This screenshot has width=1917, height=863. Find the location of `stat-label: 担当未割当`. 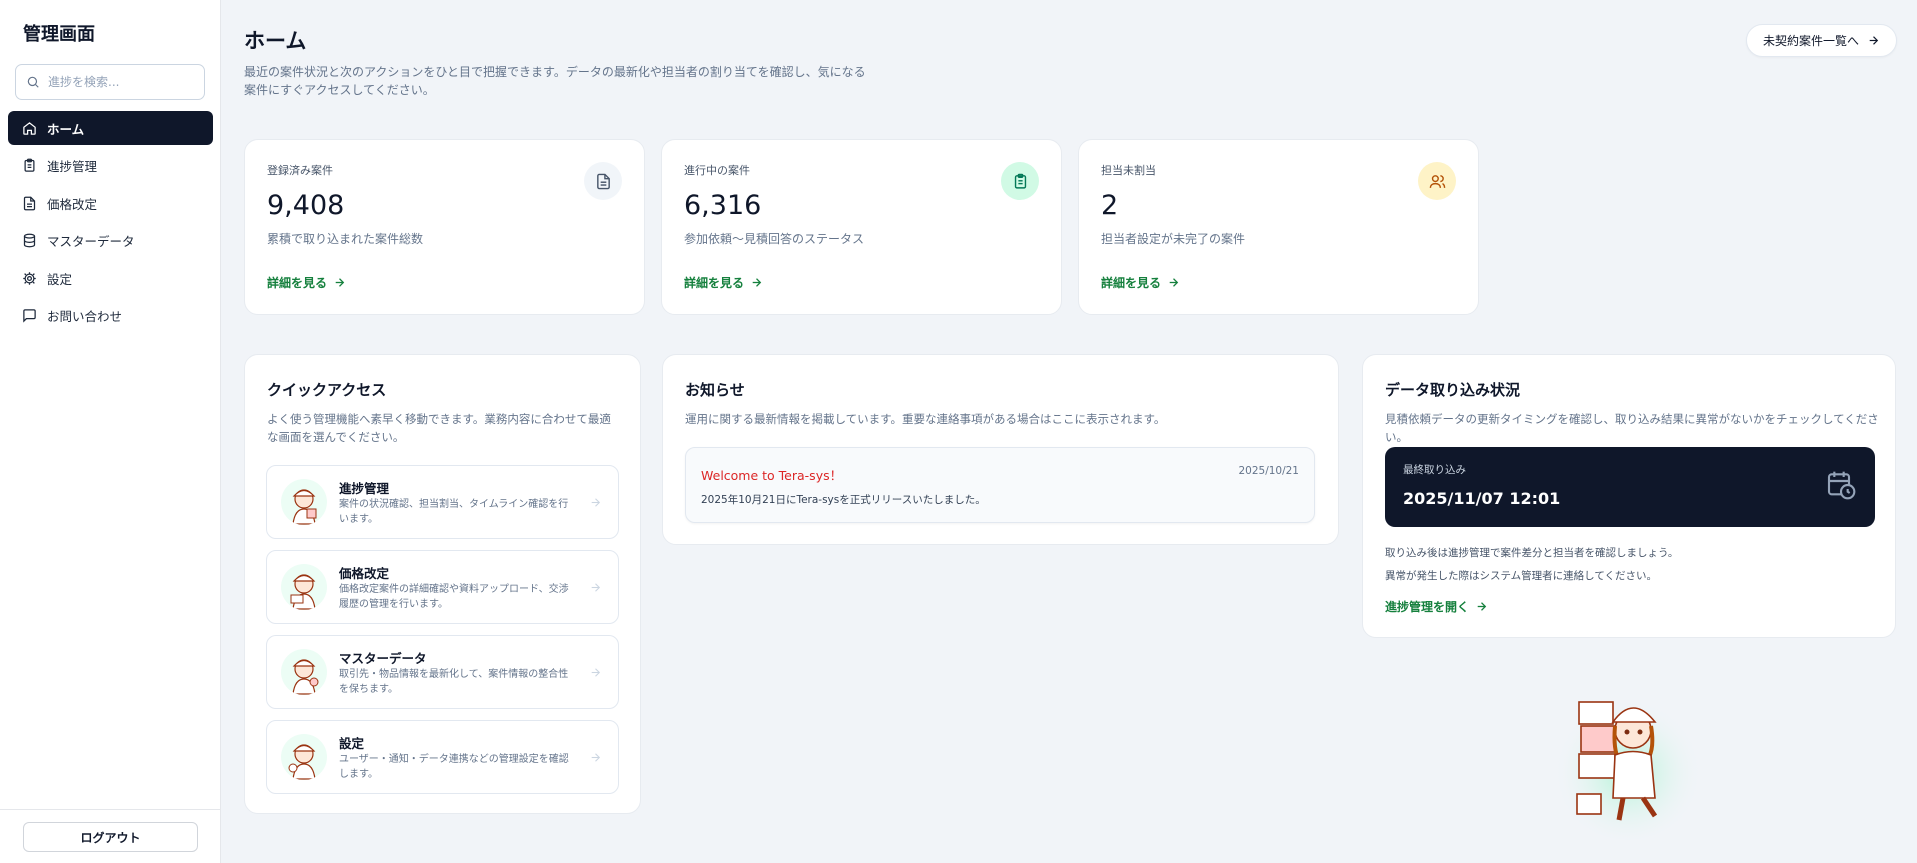

stat-label: 担当未割当 is located at coordinates (1128, 170).